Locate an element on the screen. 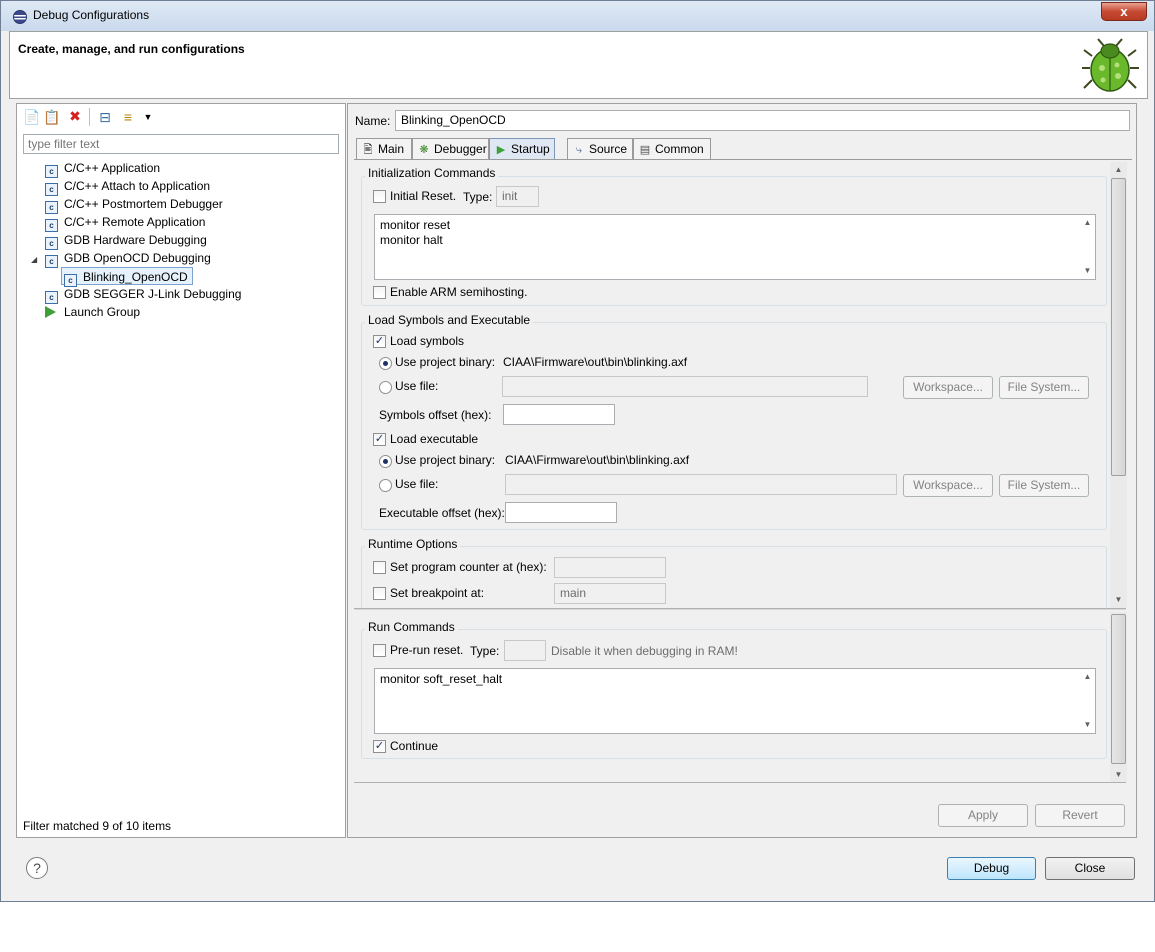 The width and height of the screenshot is (1155, 952). tree-item-gdb-segger: c GDB SEGGER J-Link Debugging is located at coordinates (143, 294).